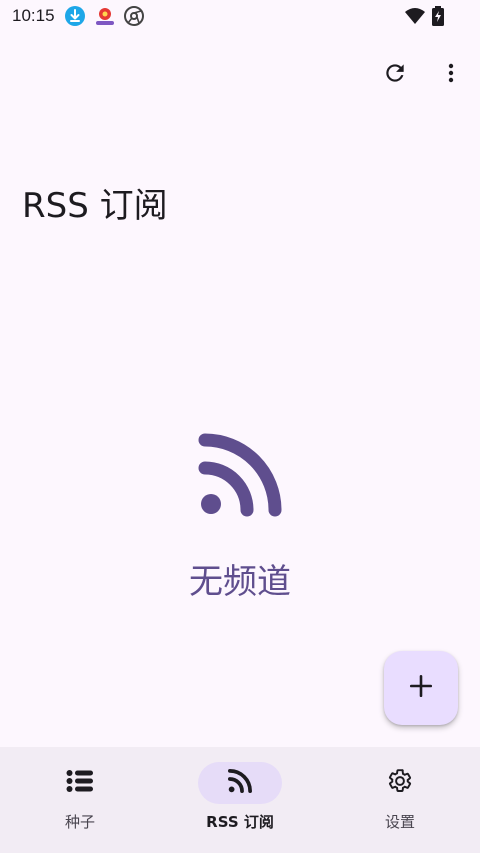 This screenshot has width=480, height=853. What do you see at coordinates (240, 582) in the screenshot?
I see `empty-state-message: 无频道` at bounding box center [240, 582].